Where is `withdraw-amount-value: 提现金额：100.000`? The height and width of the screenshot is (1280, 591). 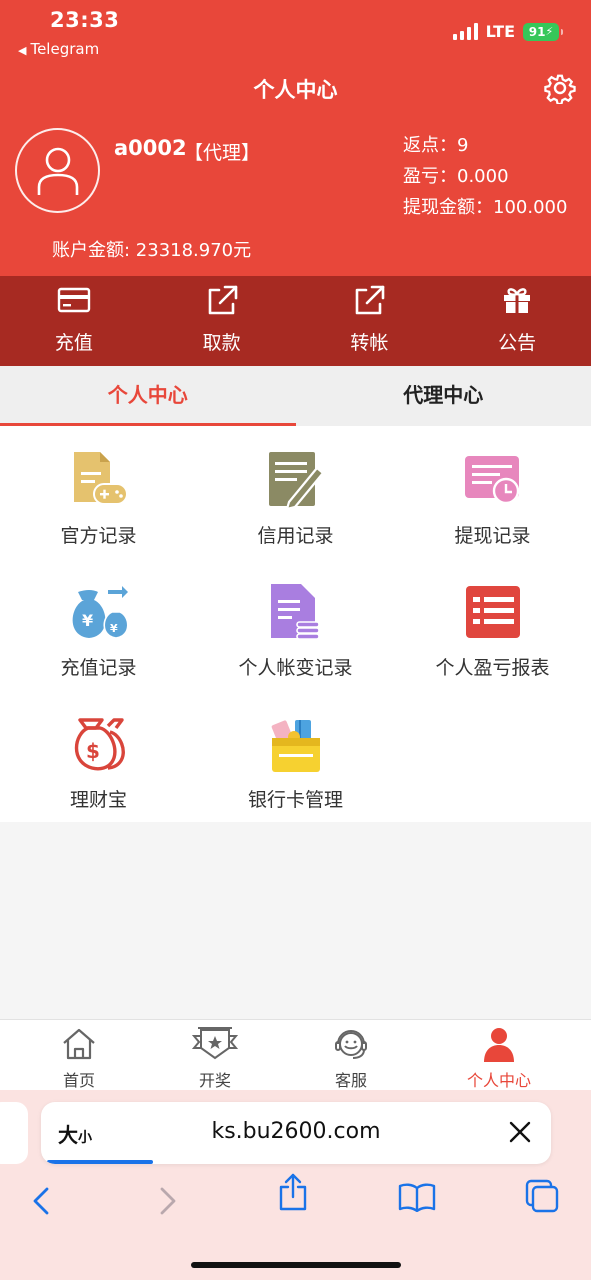 withdraw-amount-value: 提现金额：100.000 is located at coordinates (485, 207).